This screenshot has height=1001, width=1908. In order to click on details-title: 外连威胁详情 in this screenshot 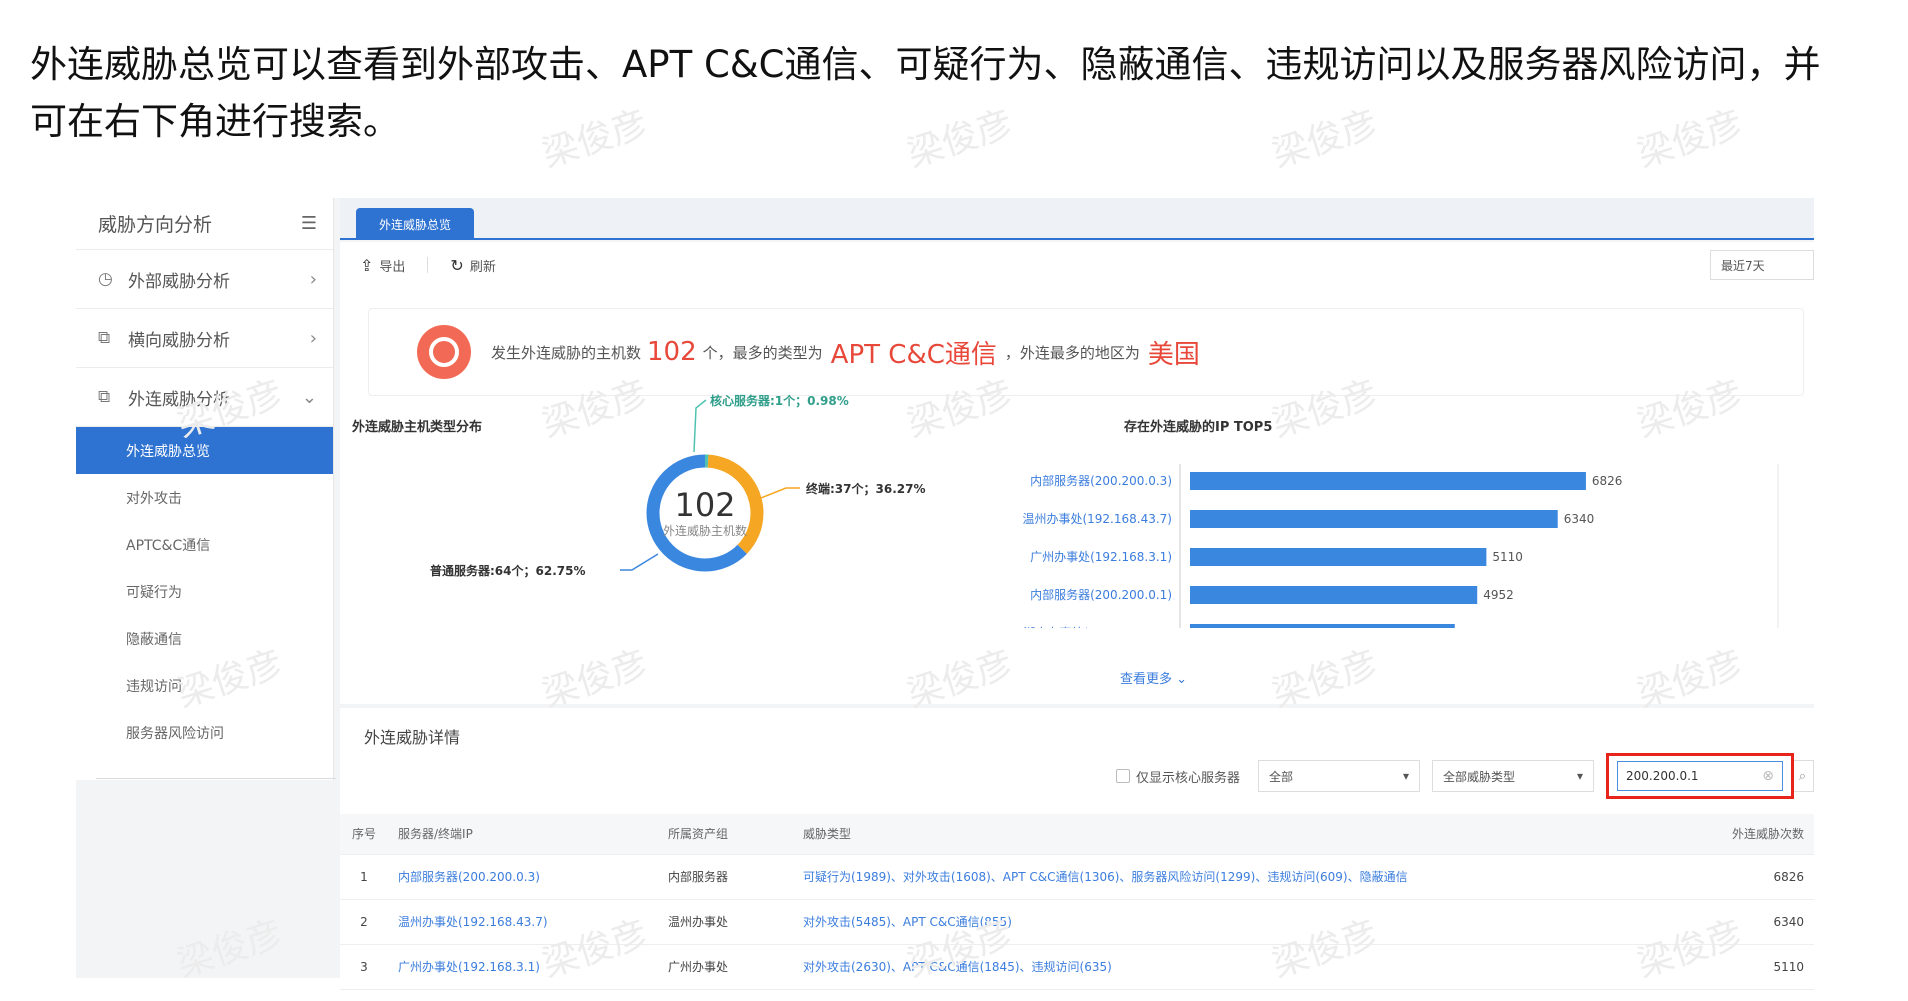, I will do `click(412, 737)`.